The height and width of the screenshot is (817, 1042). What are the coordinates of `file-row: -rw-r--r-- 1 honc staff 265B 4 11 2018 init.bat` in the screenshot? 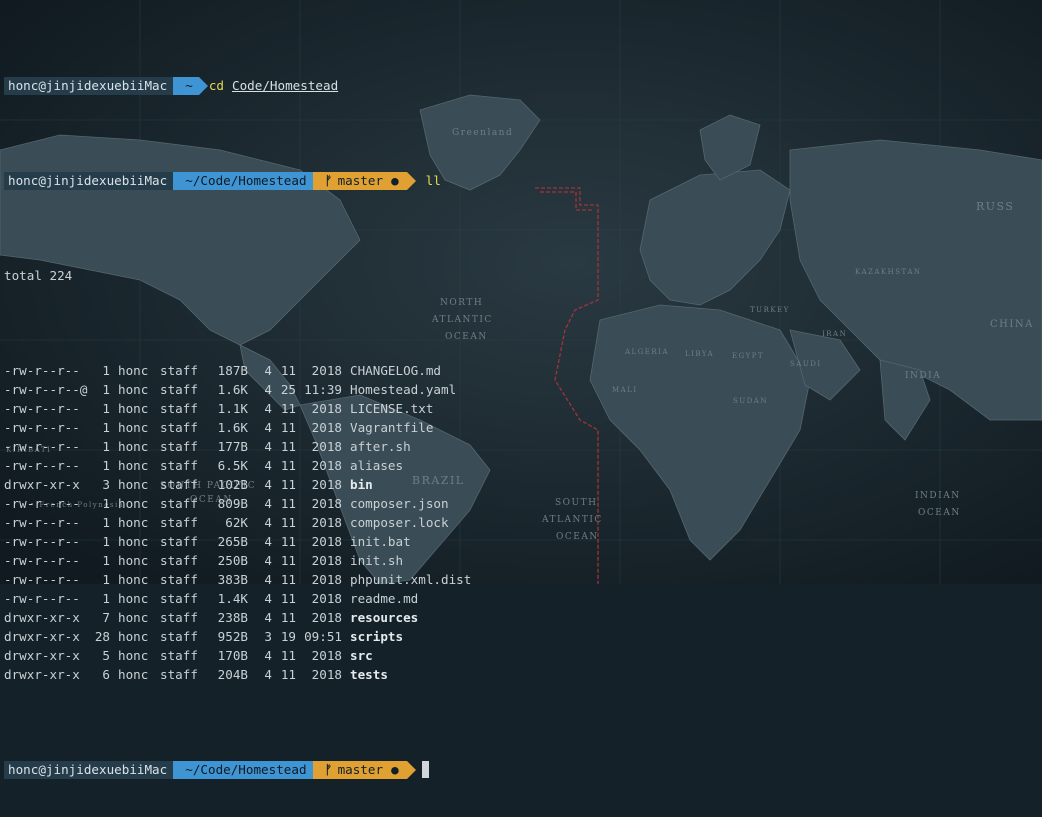 It's located at (519, 541).